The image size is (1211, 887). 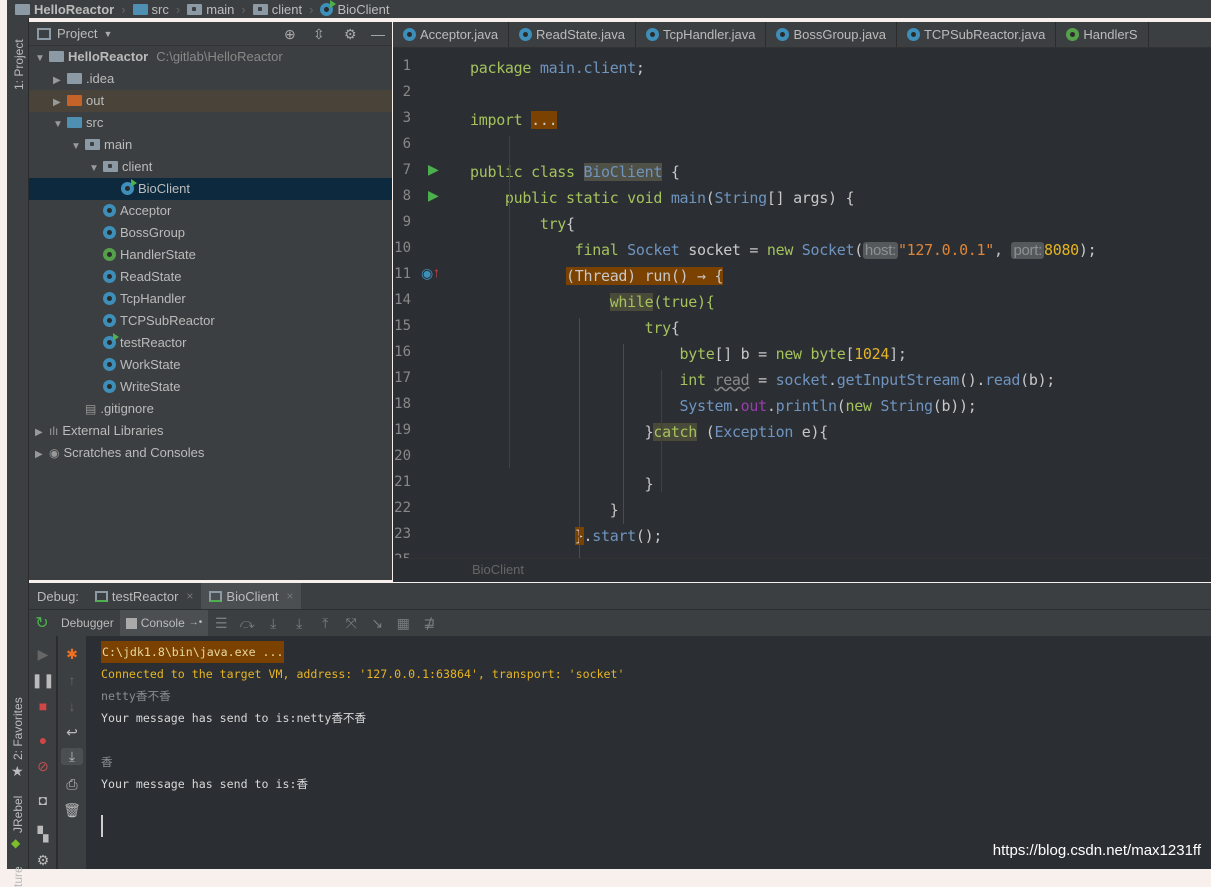 I want to click on project-view-selector: Project, so click(x=77, y=33).